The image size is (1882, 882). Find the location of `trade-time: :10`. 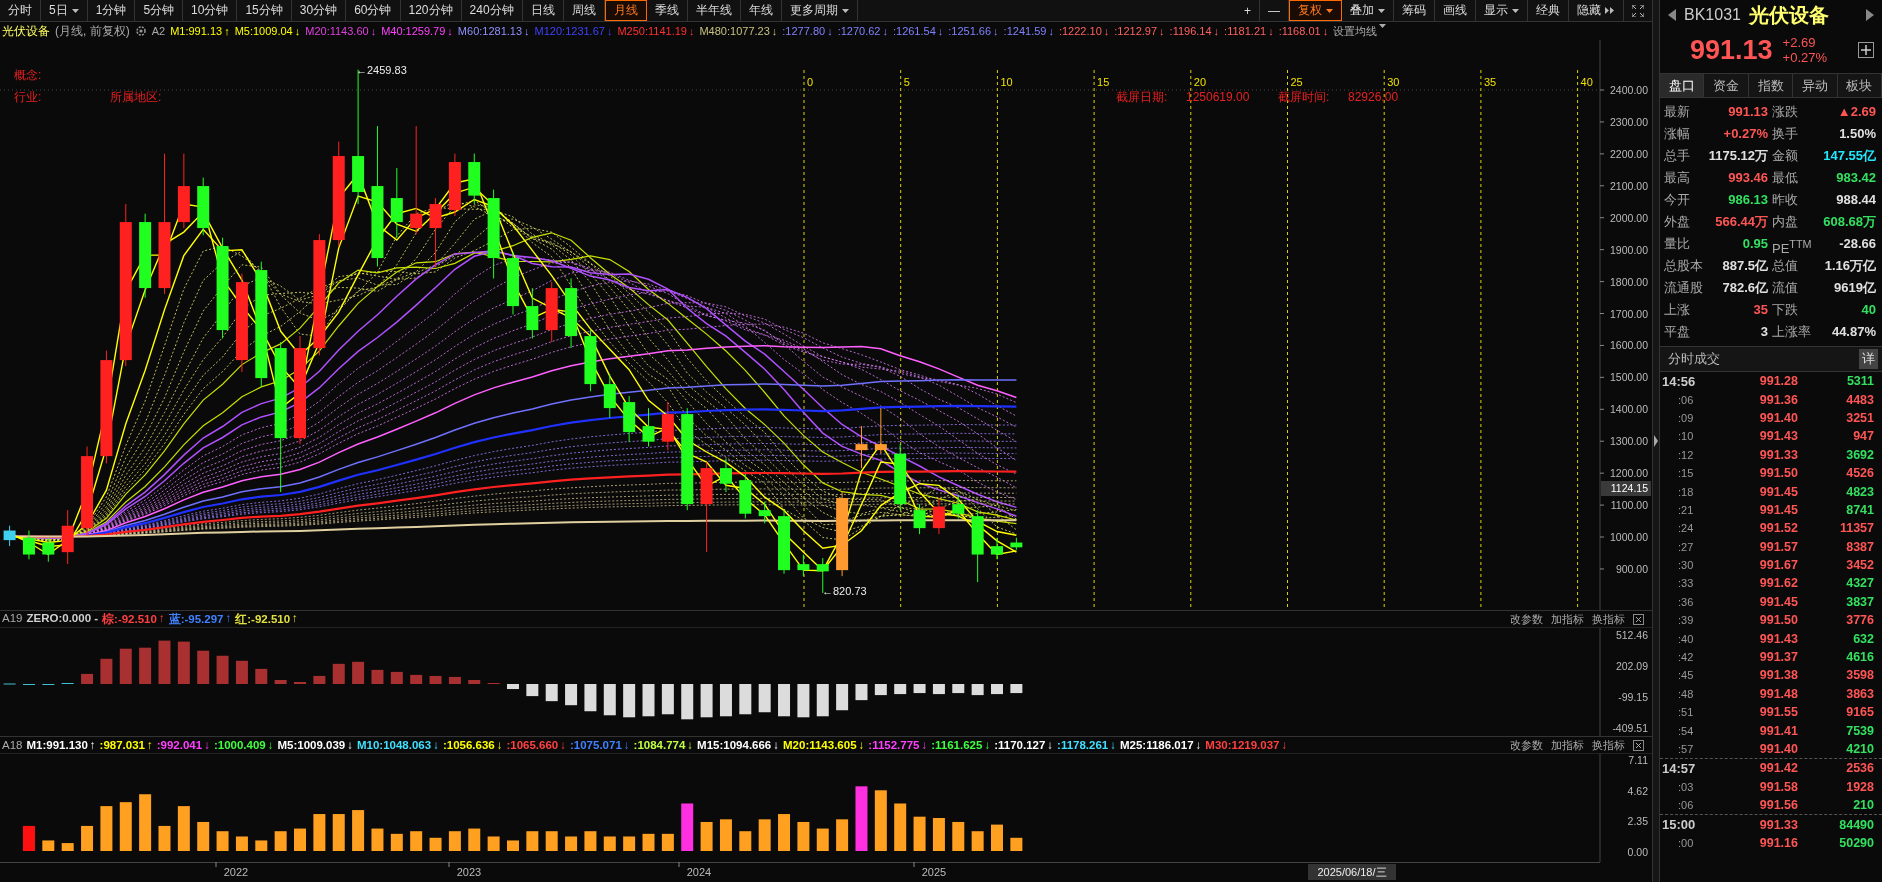

trade-time: :10 is located at coordinates (1686, 436).